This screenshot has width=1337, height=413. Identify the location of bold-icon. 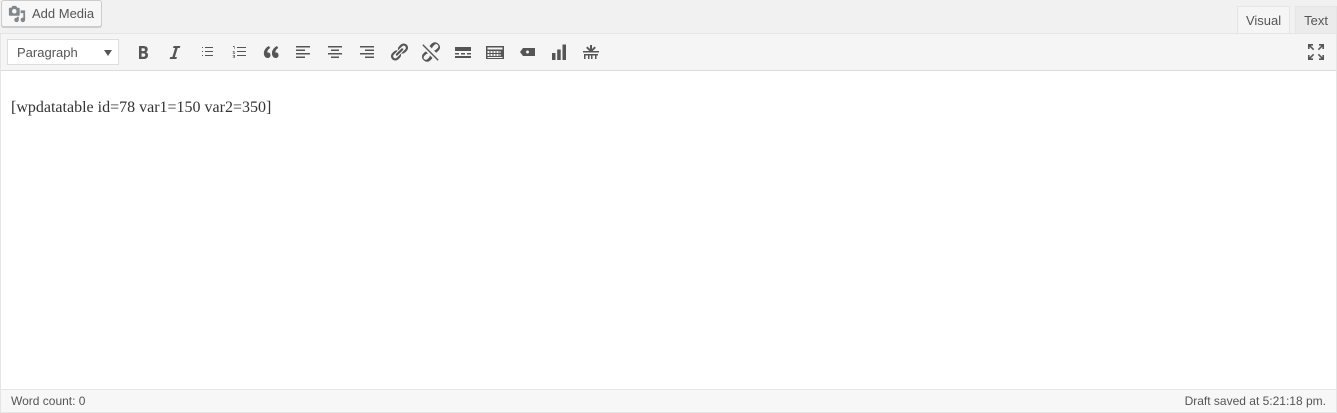
(143, 52).